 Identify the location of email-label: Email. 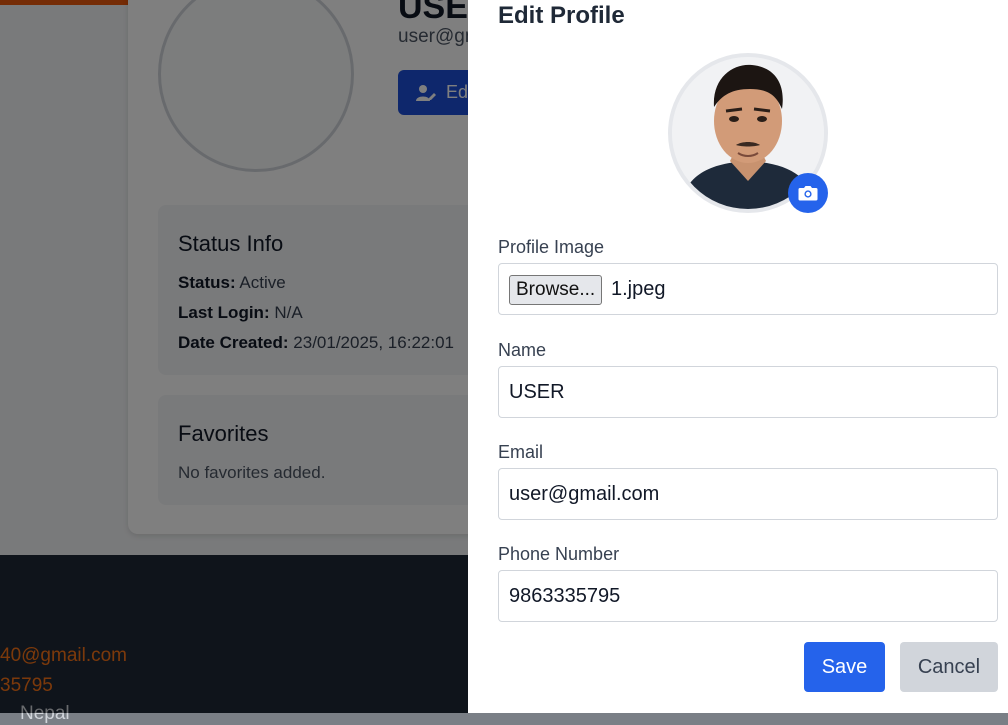
(521, 452).